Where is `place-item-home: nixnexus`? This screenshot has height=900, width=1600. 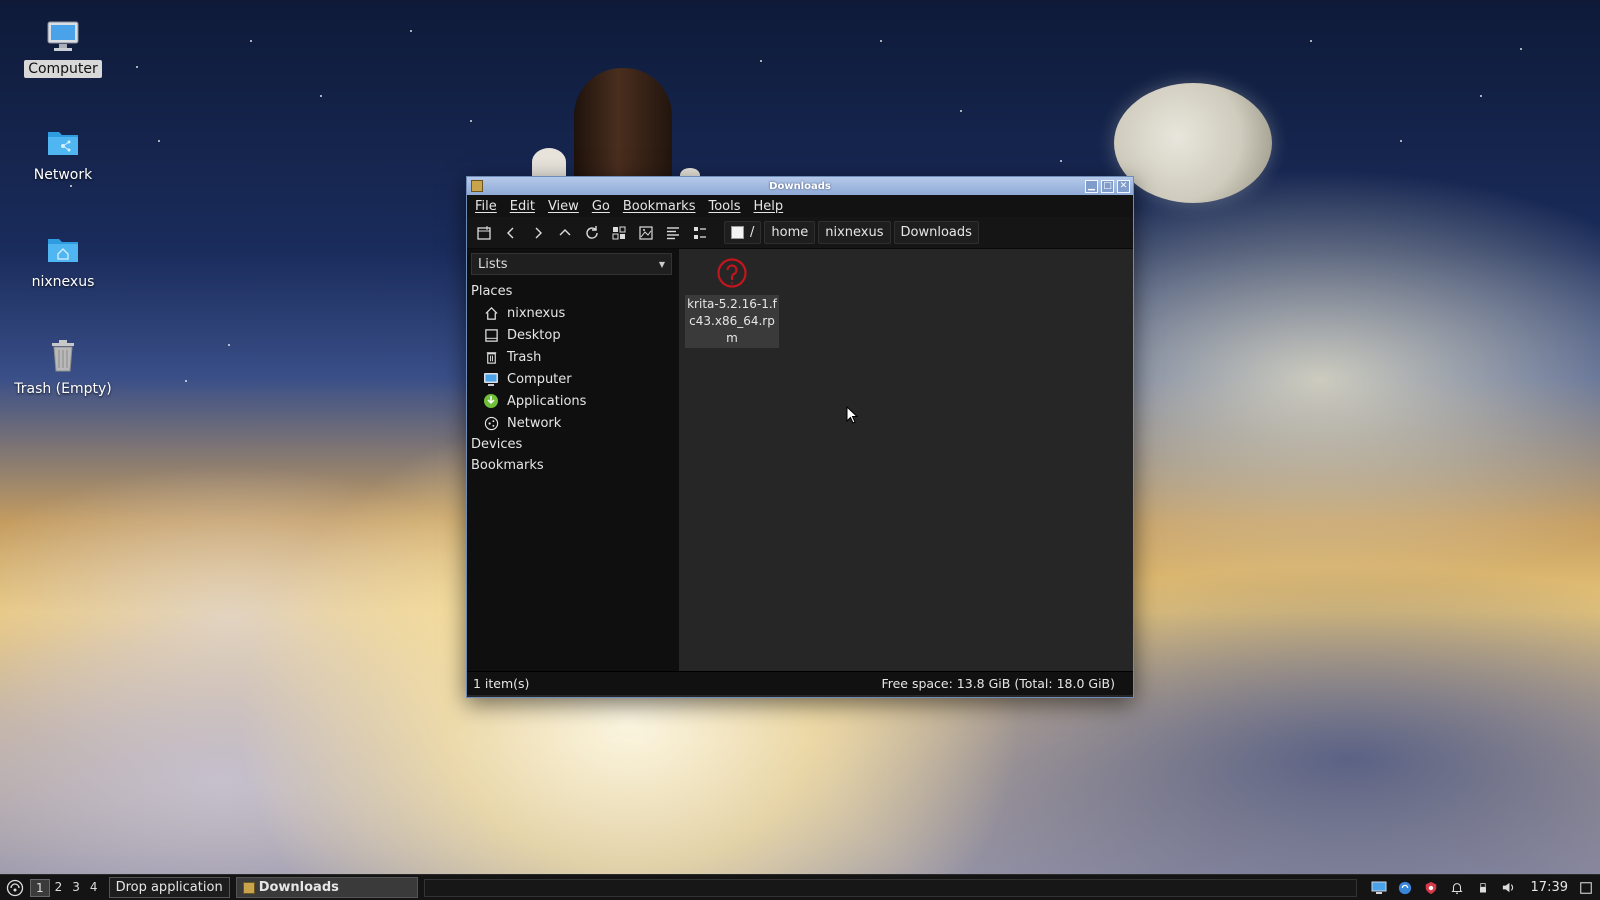
place-item-home: nixnexus is located at coordinates (573, 313).